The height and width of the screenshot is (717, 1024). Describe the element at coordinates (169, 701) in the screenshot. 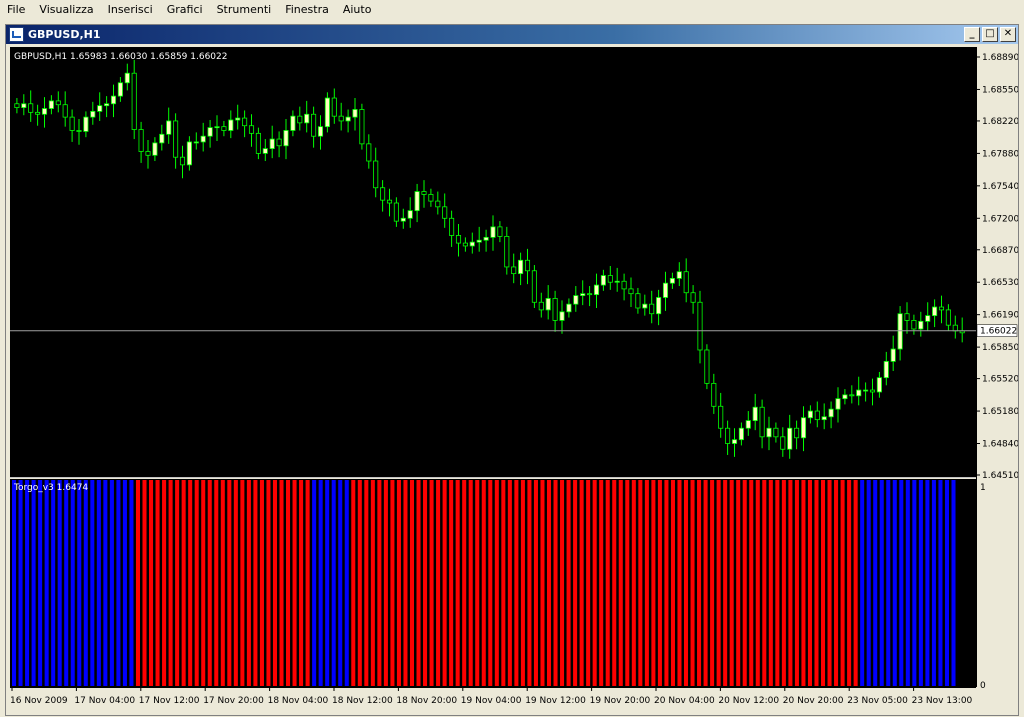

I see `time-tick-label: 17 Nov 12:00` at that location.